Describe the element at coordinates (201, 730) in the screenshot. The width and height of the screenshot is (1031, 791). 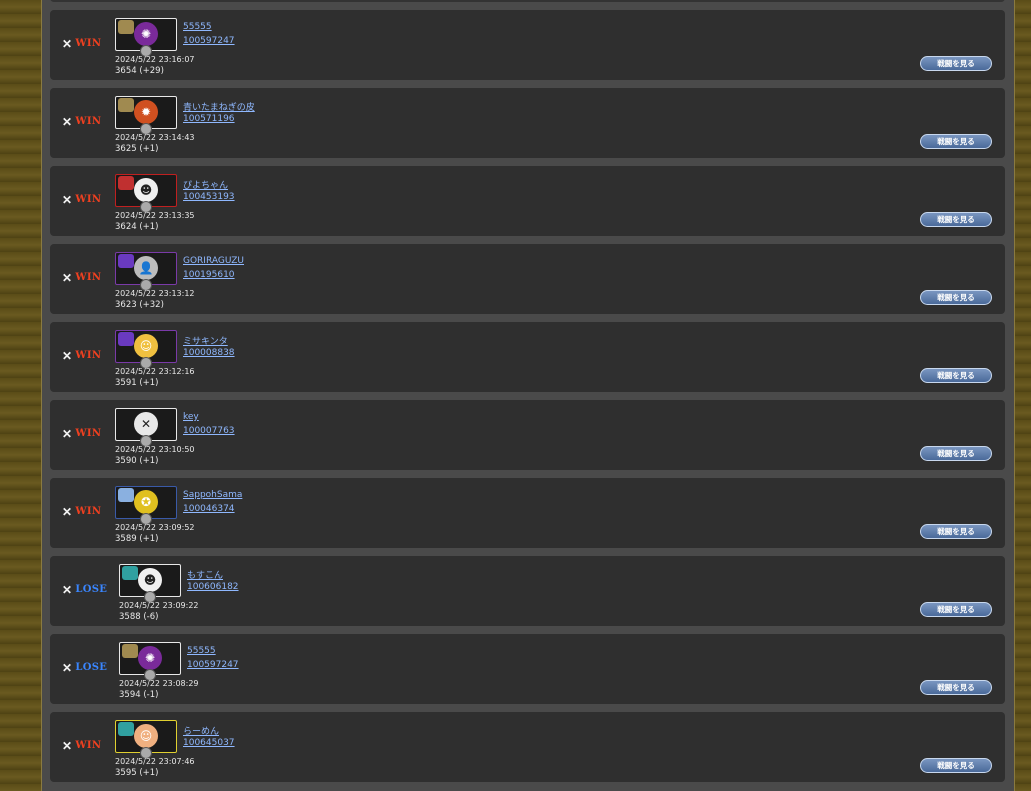
I see `player-name-link: らーめん` at that location.